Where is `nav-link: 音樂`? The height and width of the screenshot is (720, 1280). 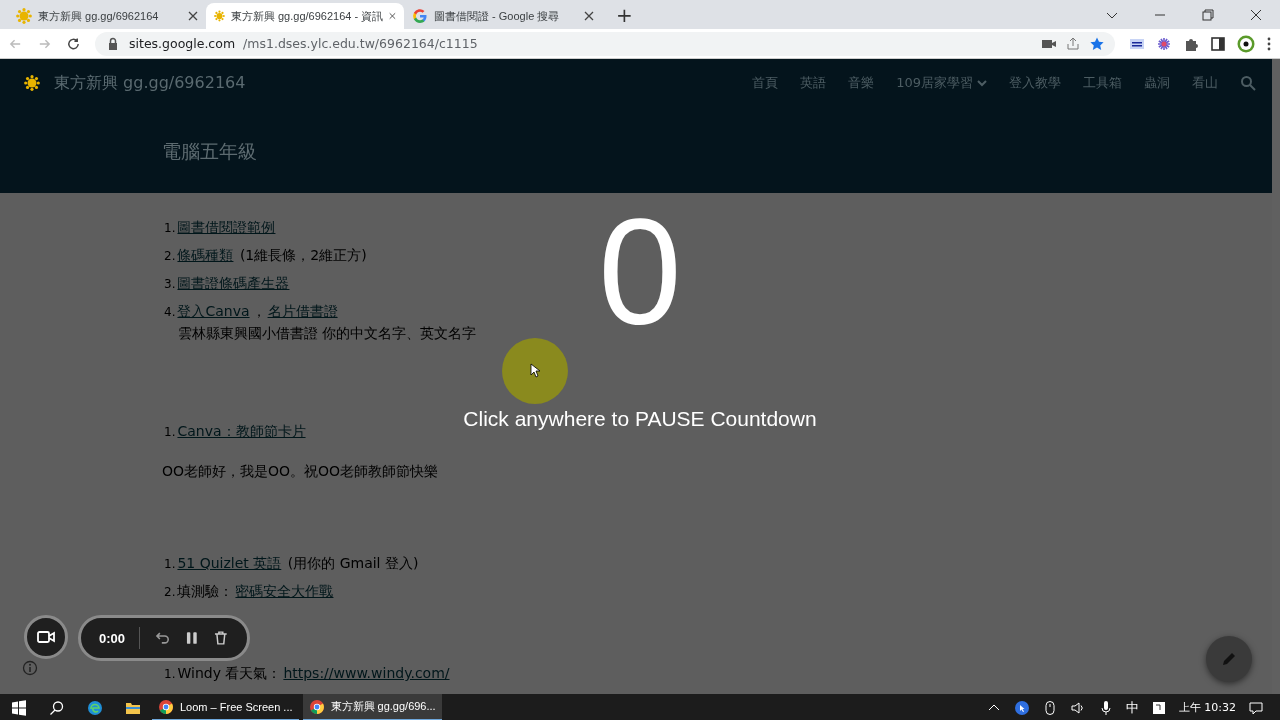
nav-link: 音樂 is located at coordinates (861, 83).